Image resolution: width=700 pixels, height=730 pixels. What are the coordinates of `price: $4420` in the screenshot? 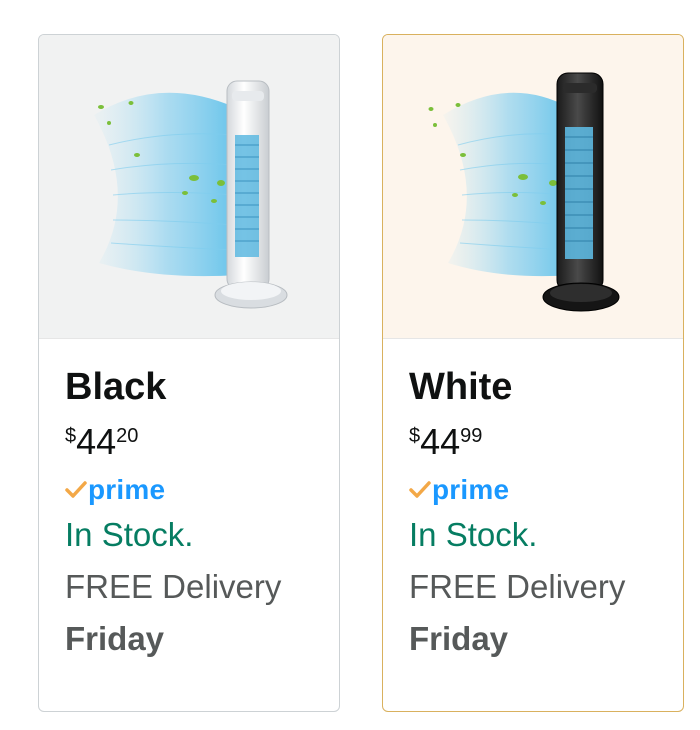 It's located at (199, 442).